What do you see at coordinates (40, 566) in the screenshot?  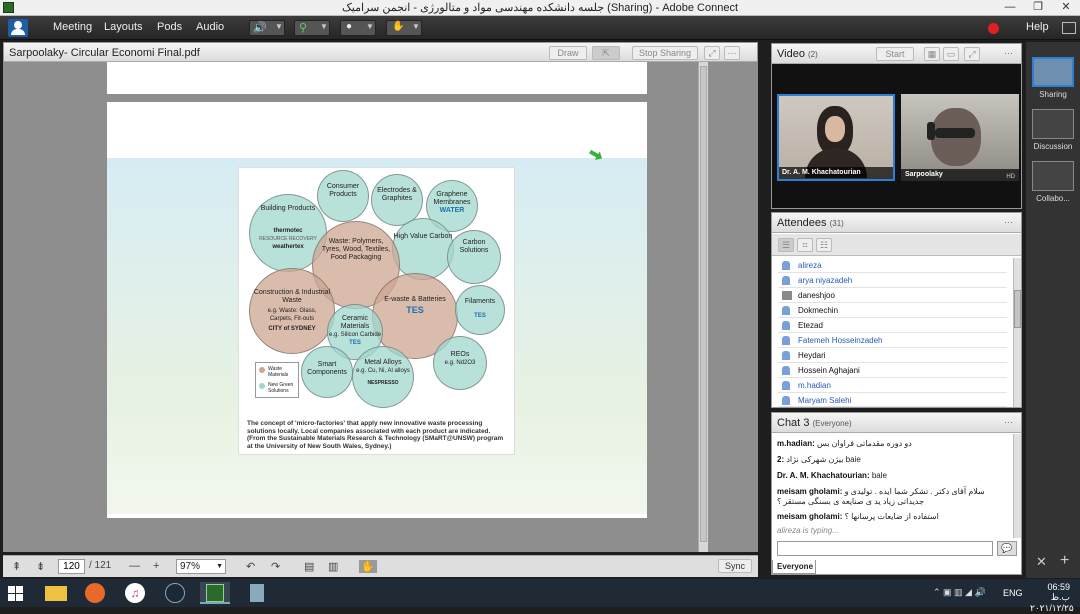 I see `previous-page-icon: ⇟` at bounding box center [40, 566].